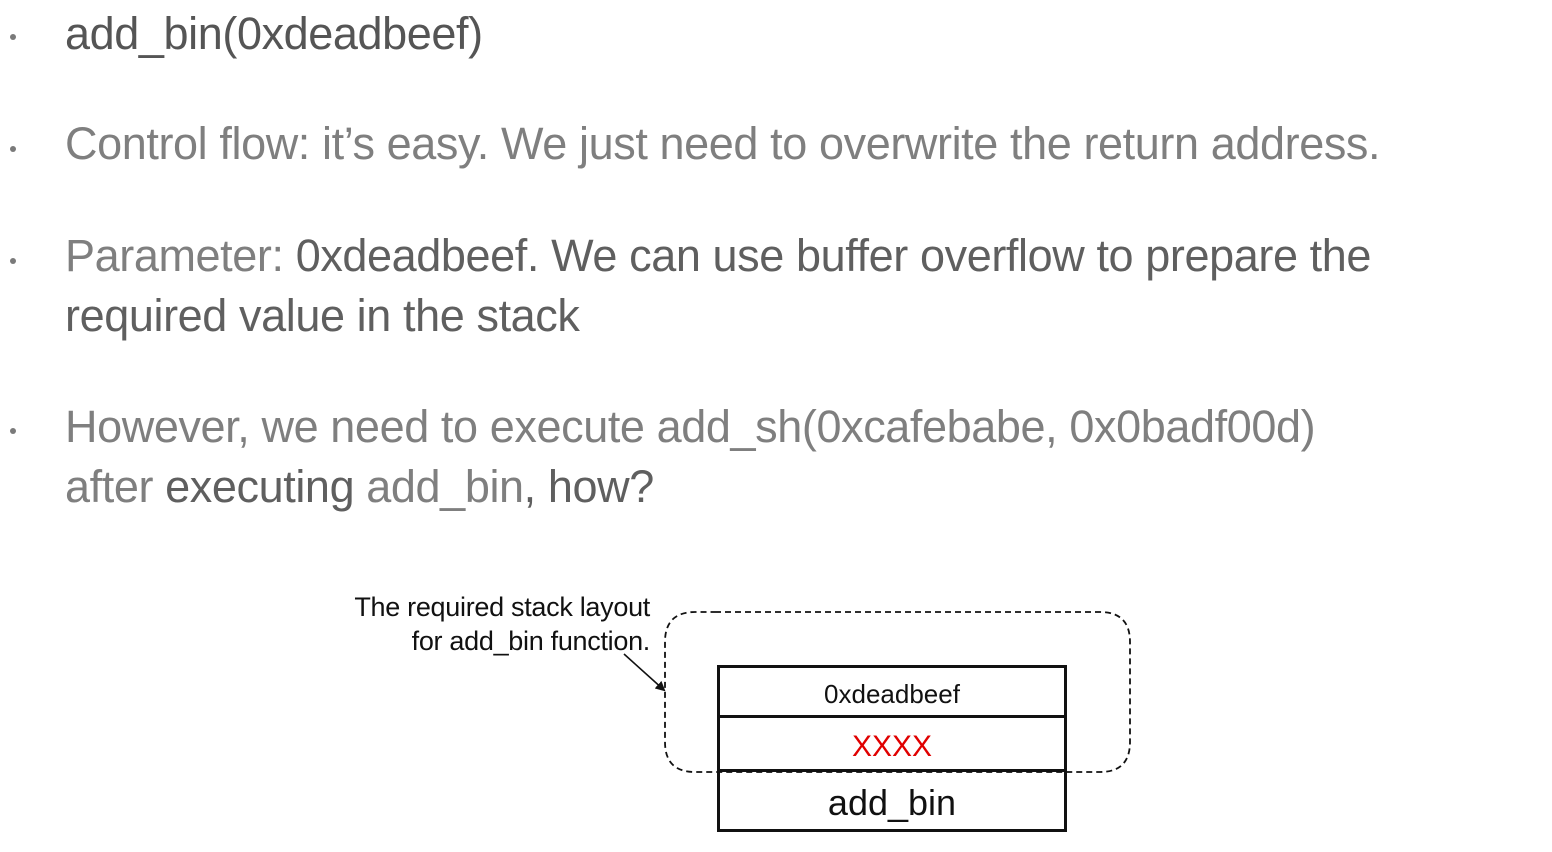  I want to click on dashed-region-outline, so click(897, 692).